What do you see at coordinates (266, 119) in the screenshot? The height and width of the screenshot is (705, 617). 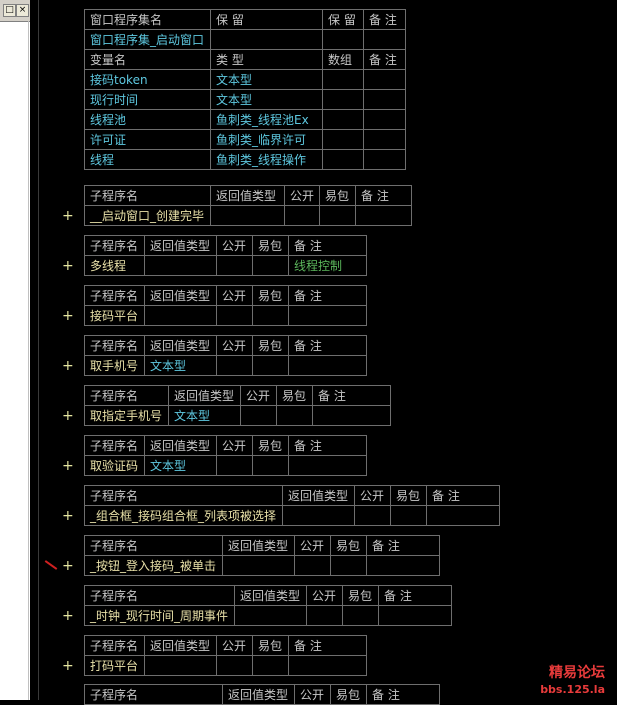 I see `variable-type: 鱼刺类_线程池Ex` at bounding box center [266, 119].